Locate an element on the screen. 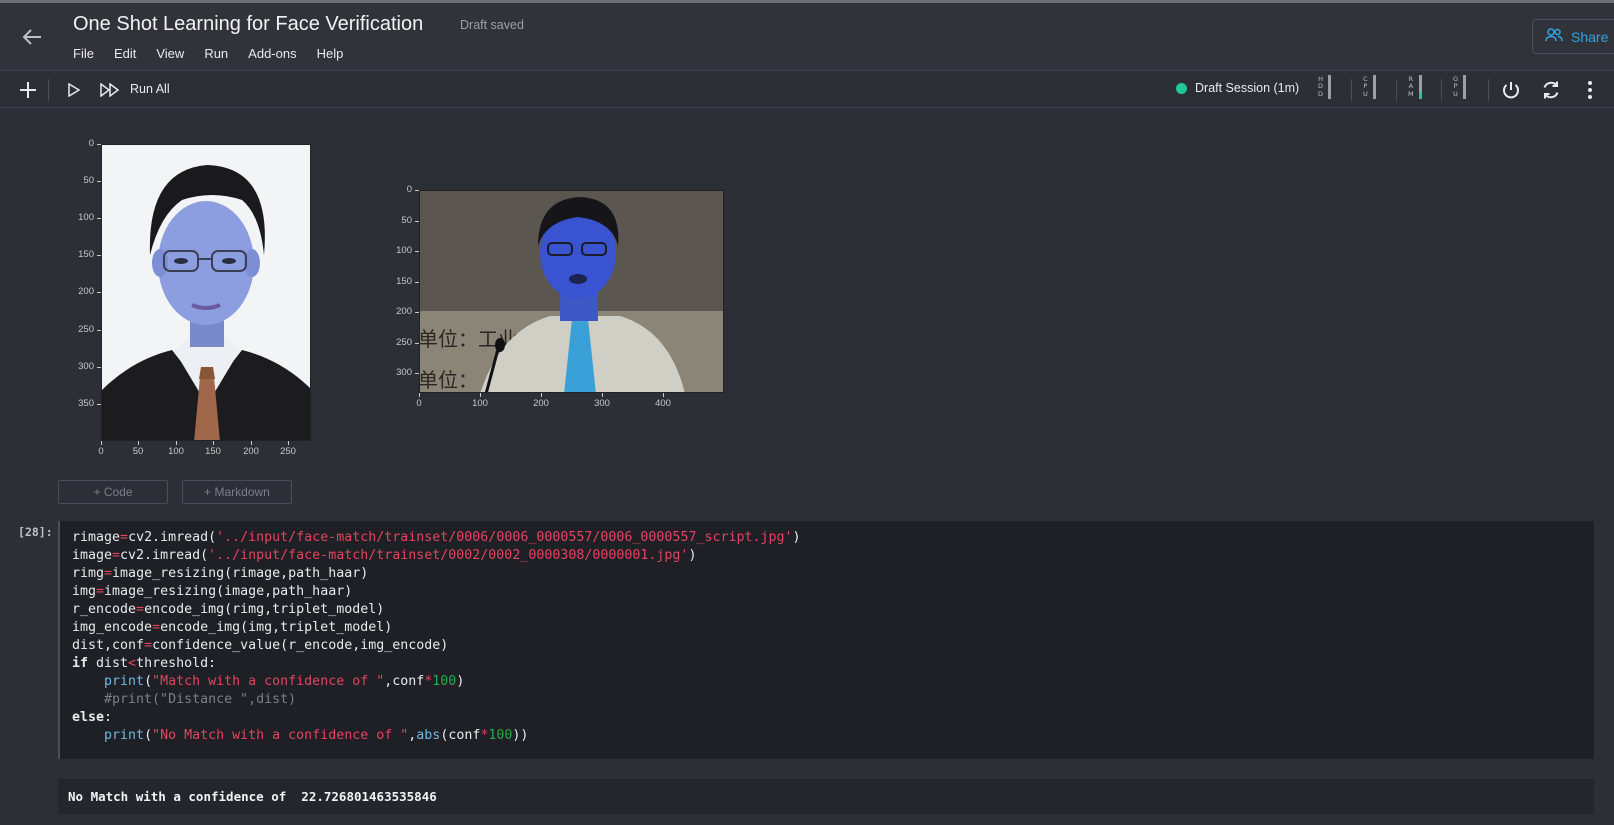 The image size is (1614, 825). x-tick-label: 400 is located at coordinates (663, 403).